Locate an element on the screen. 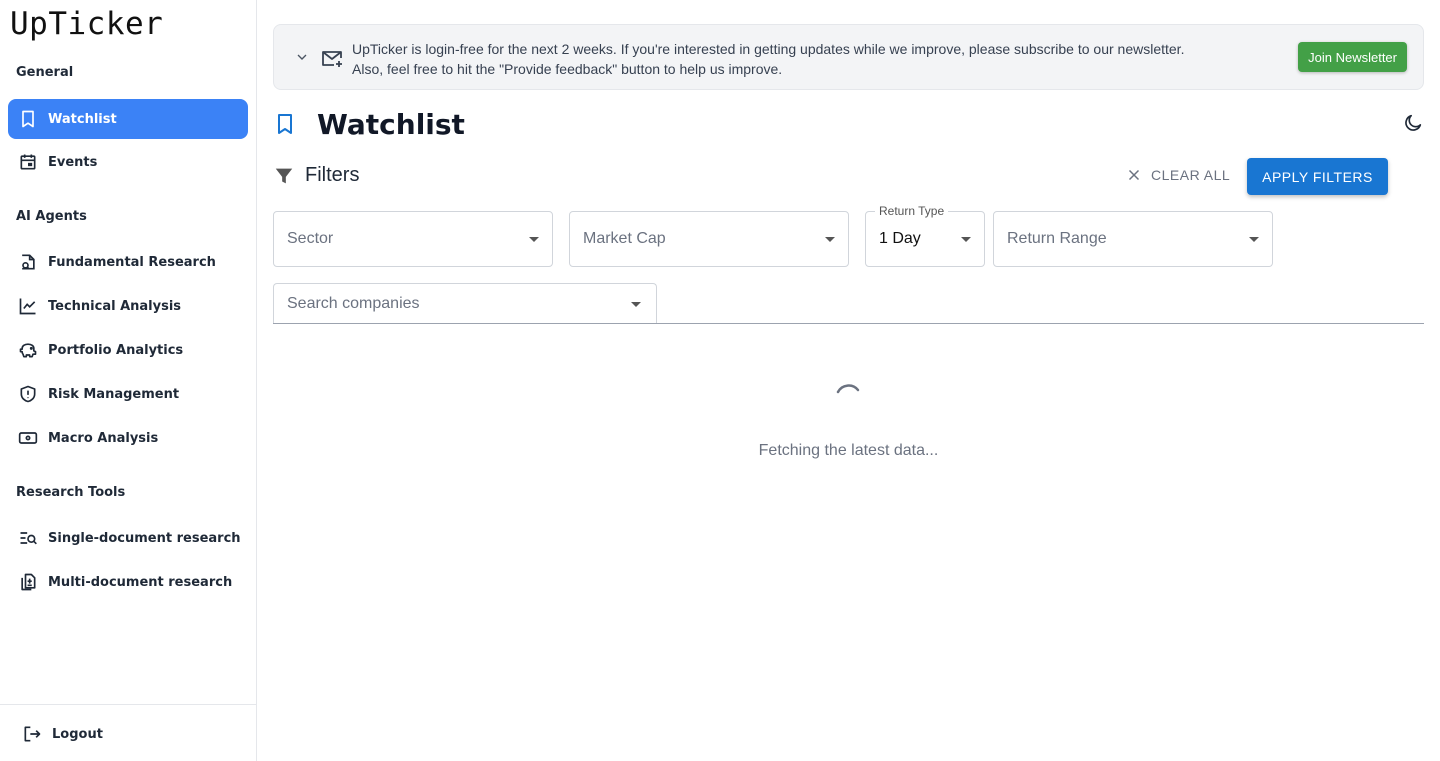  sidebar-item-label: Multi-document research is located at coordinates (140, 582).